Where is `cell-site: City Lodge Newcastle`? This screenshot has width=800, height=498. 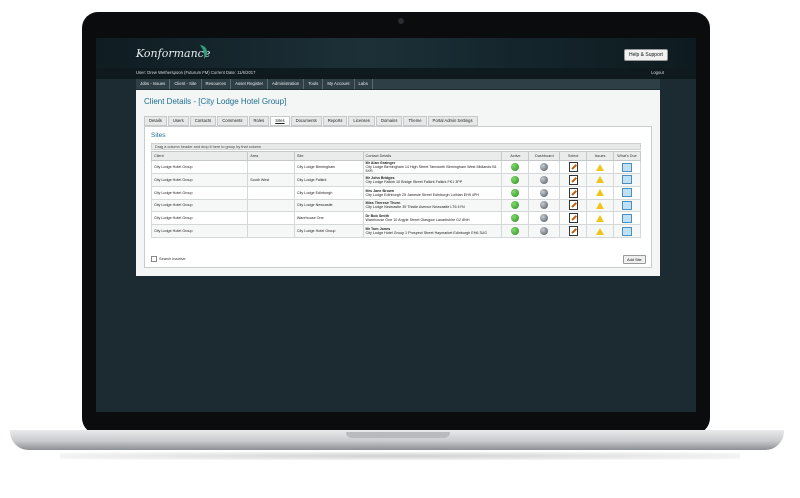 cell-site: City Lodge Newcastle is located at coordinates (328, 205).